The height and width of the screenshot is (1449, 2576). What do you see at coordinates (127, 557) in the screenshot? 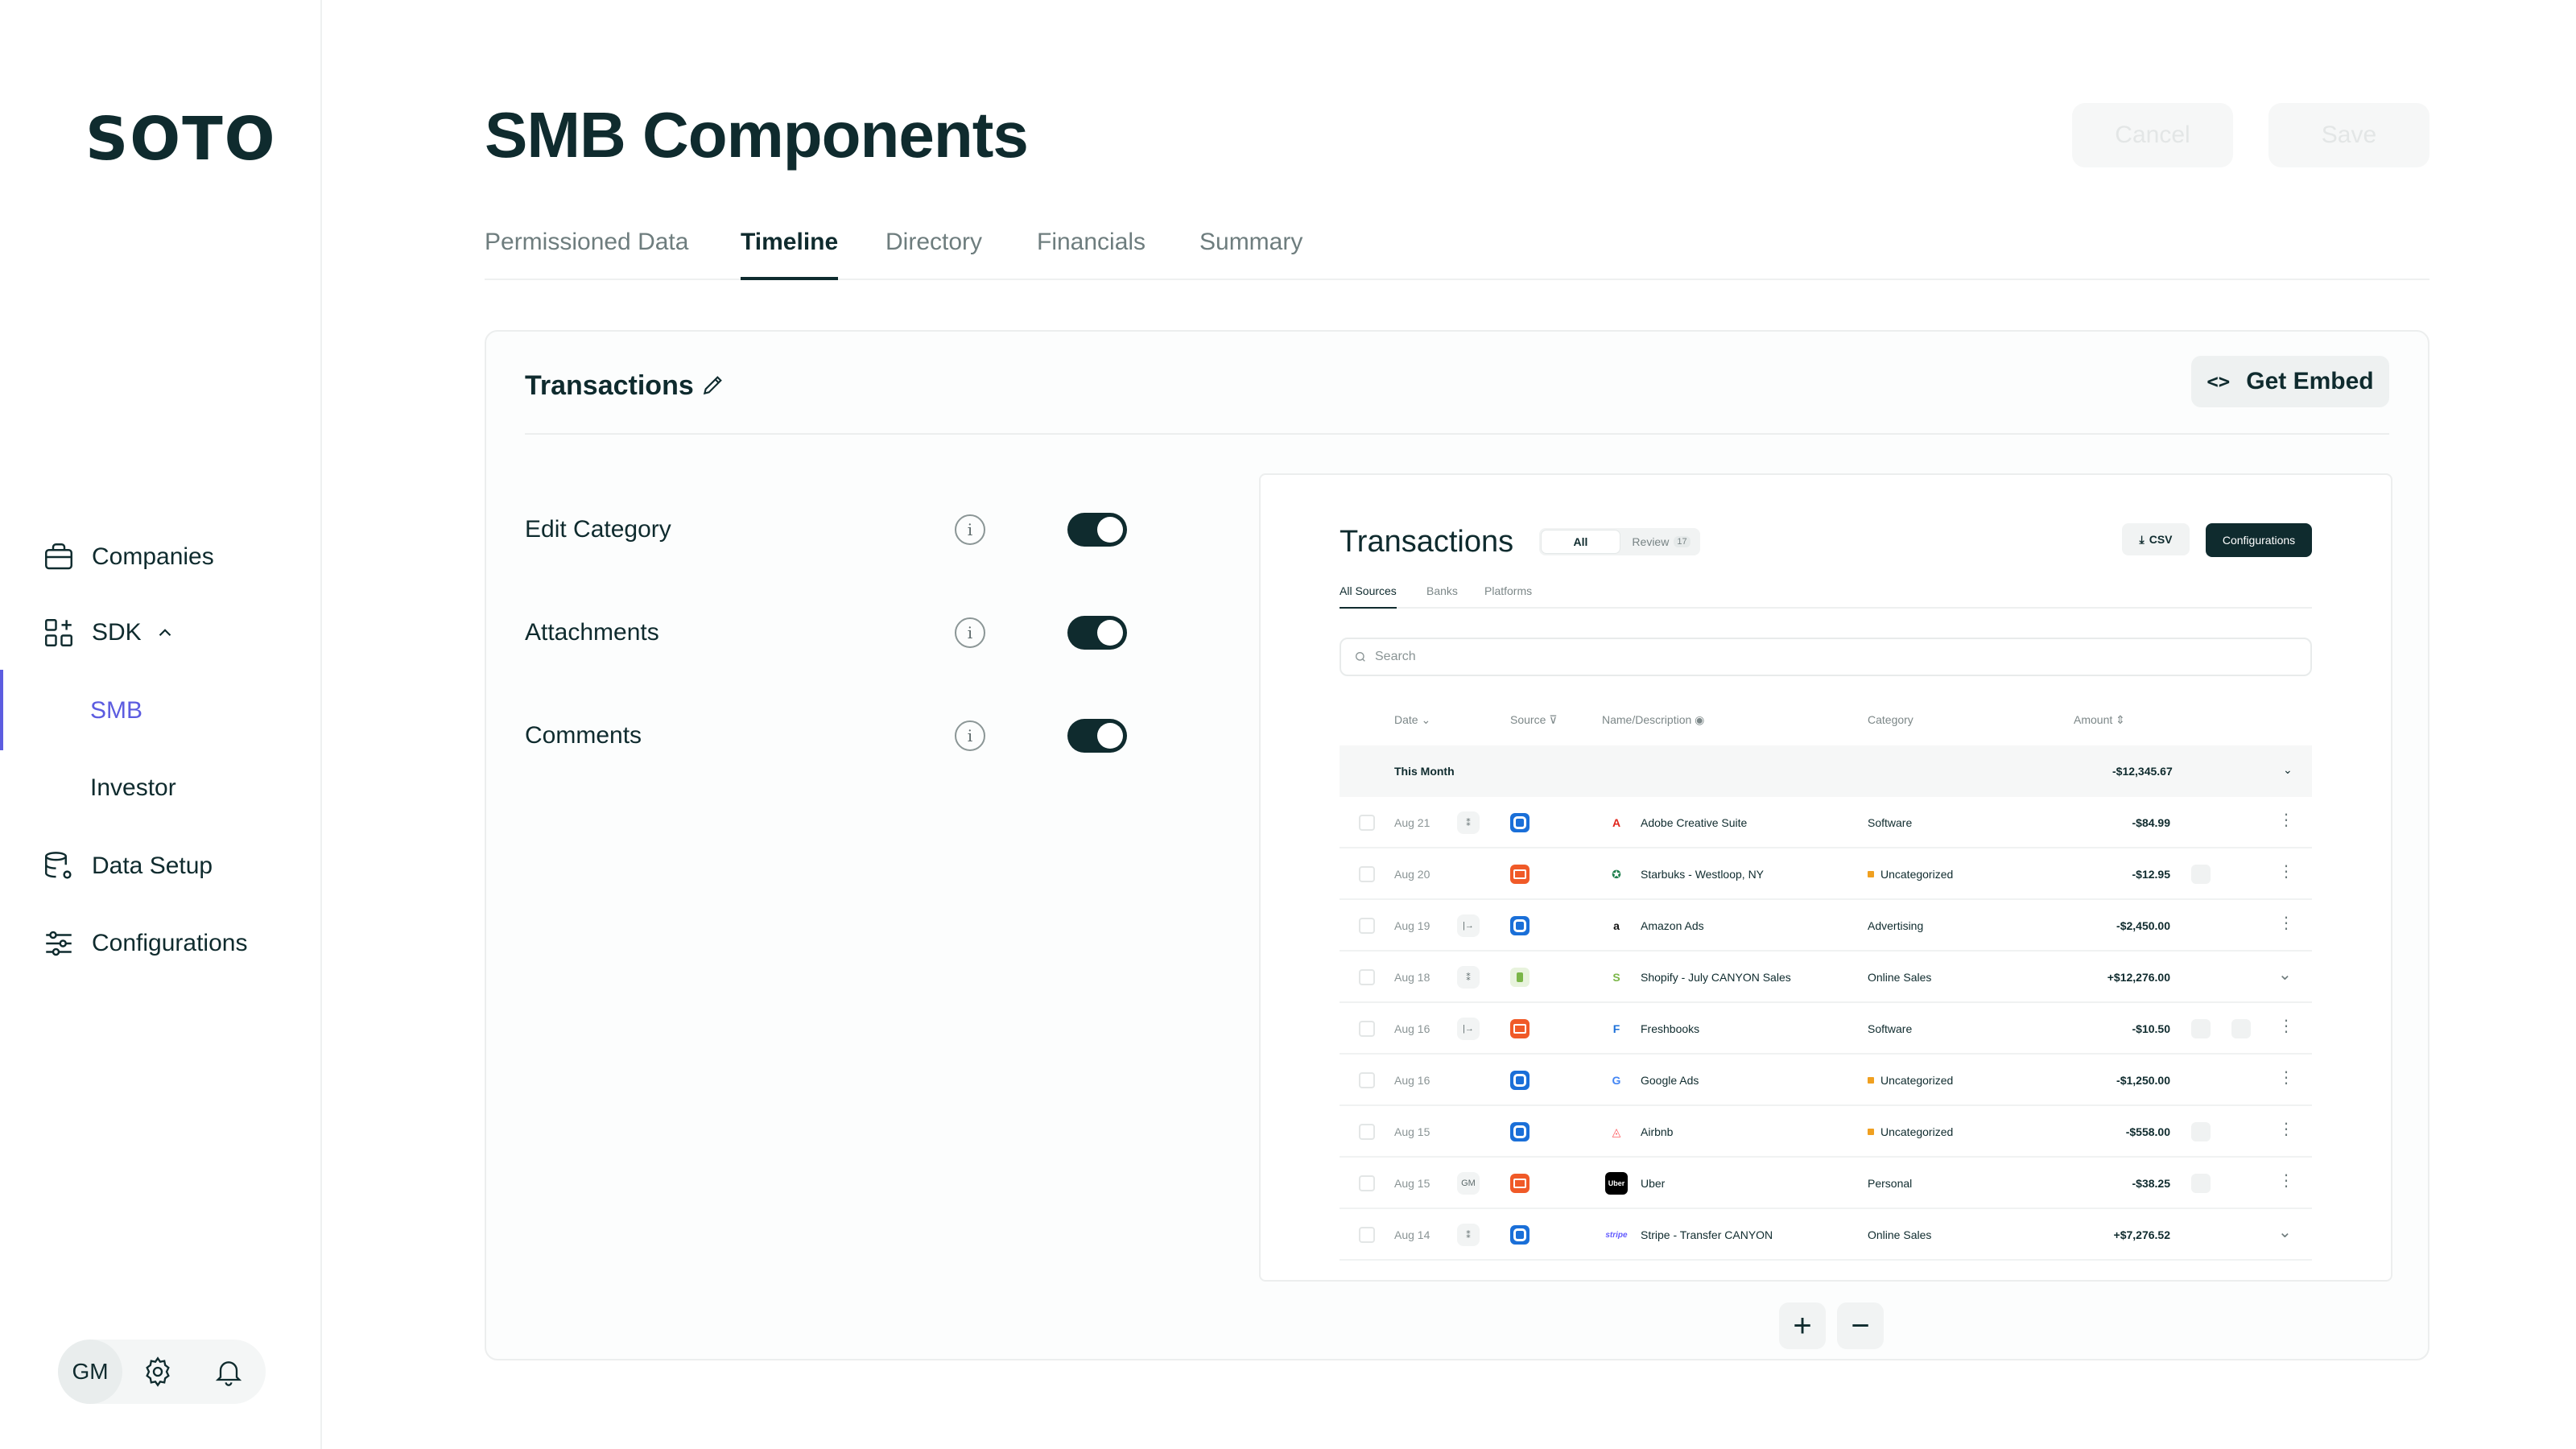
I see `sidebar-item-companies: Companies` at bounding box center [127, 557].